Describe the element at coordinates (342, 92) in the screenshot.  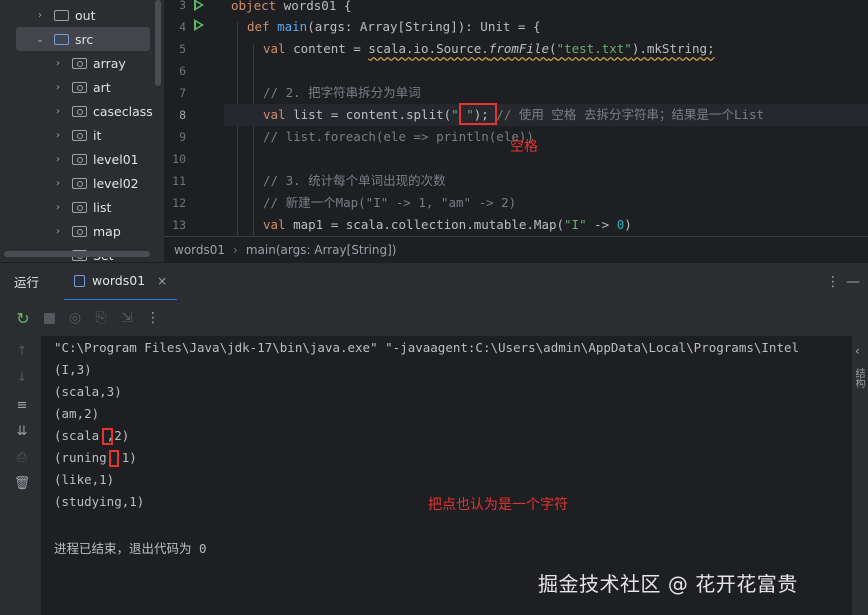
I see `code-line-7: // 2. 把字符串拆分为单词` at that location.